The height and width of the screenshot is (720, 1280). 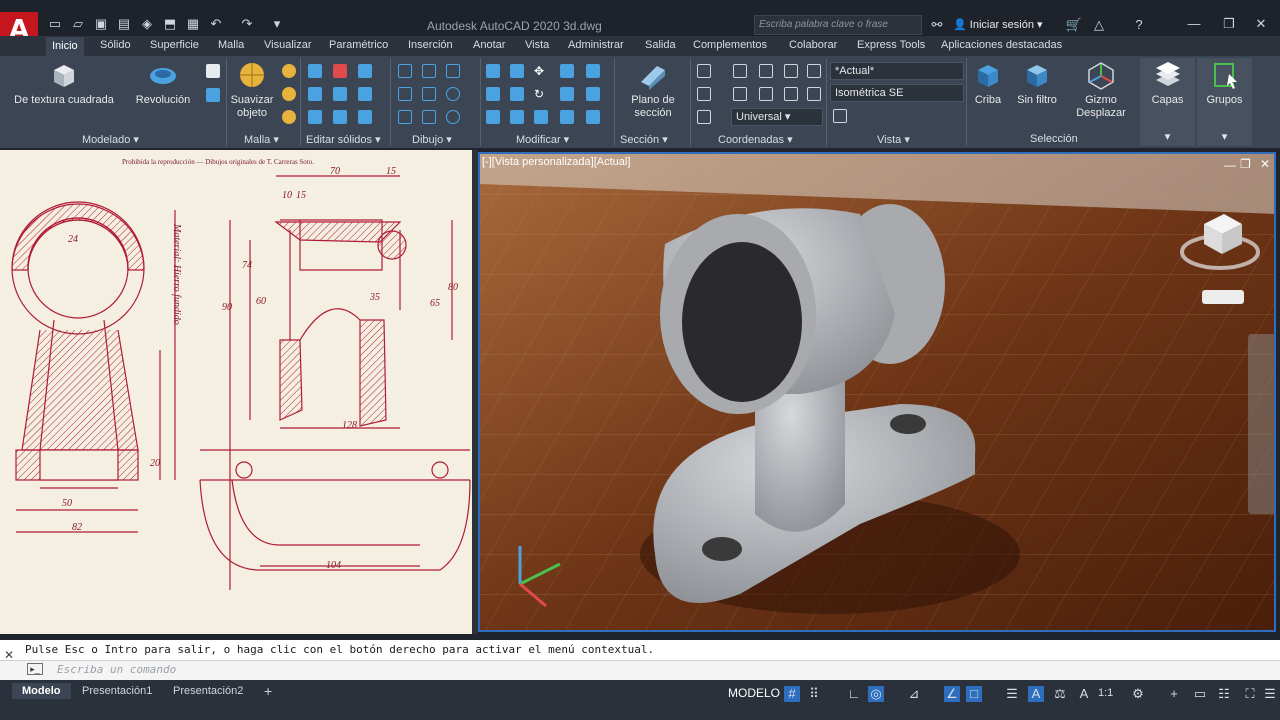 I want to click on tab-inicio: Inicio, so click(x=65, y=46).